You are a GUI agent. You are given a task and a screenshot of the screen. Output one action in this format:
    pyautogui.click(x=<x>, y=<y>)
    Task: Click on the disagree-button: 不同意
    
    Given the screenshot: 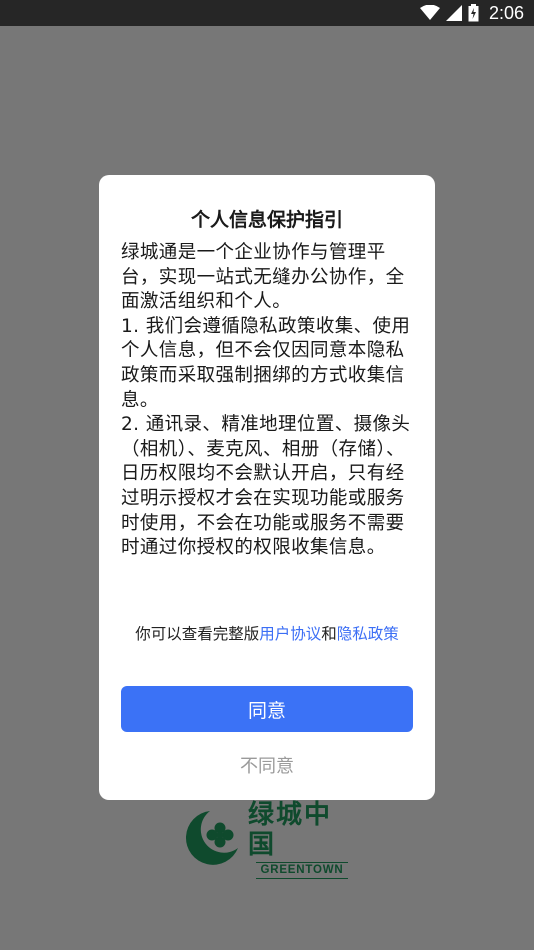 What is the action you would take?
    pyautogui.click(x=267, y=765)
    